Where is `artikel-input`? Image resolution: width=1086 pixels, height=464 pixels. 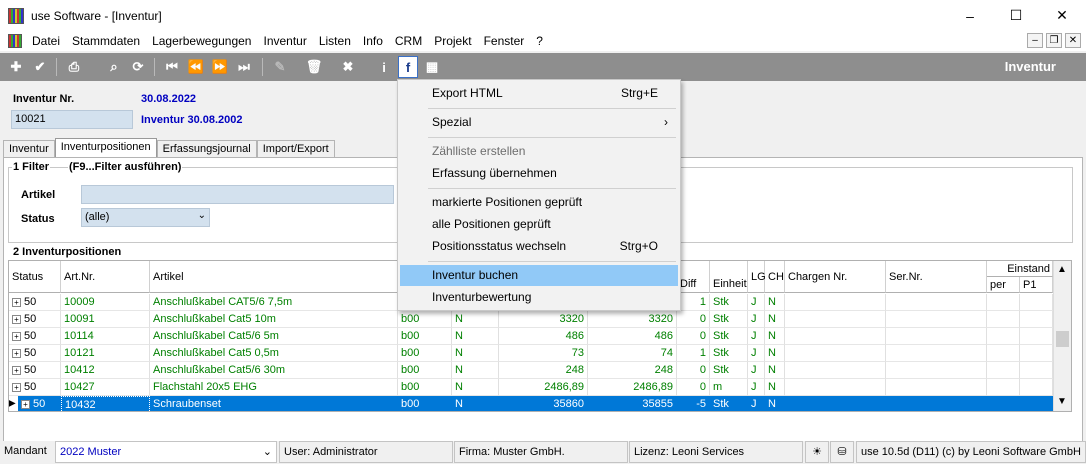
artikel-input is located at coordinates (237, 194).